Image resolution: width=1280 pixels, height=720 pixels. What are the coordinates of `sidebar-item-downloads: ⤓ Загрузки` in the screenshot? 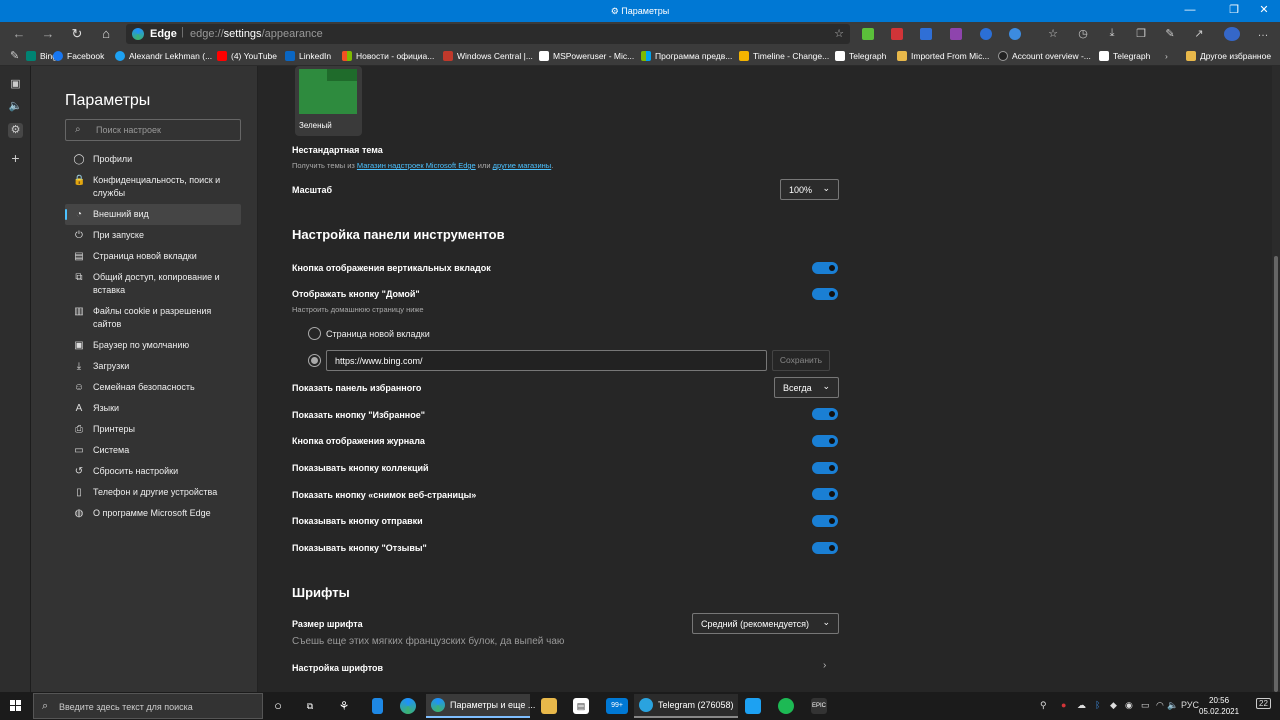 It's located at (153, 366).